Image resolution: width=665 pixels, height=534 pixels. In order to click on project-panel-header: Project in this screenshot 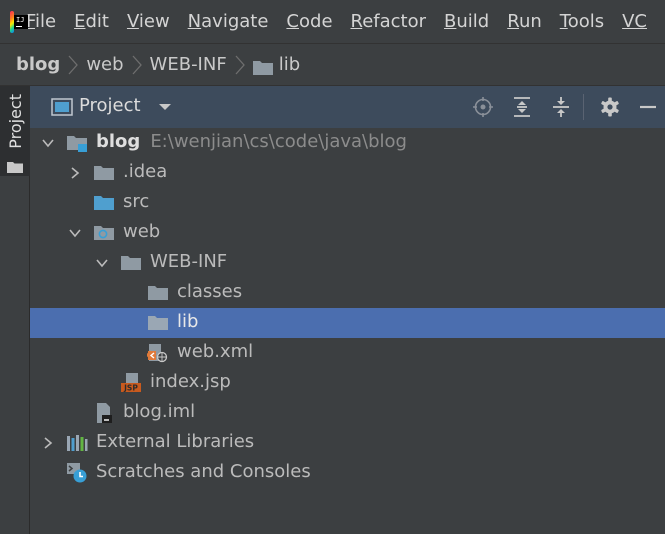, I will do `click(347, 107)`.